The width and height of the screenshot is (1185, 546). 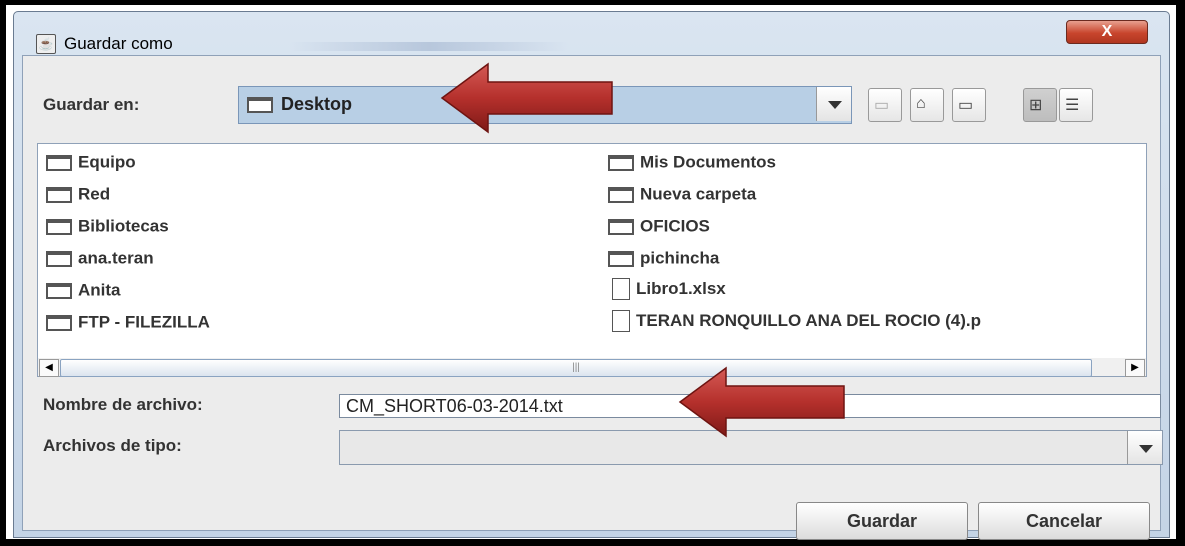 What do you see at coordinates (882, 105) in the screenshot?
I see `up-folder-icon: ▭` at bounding box center [882, 105].